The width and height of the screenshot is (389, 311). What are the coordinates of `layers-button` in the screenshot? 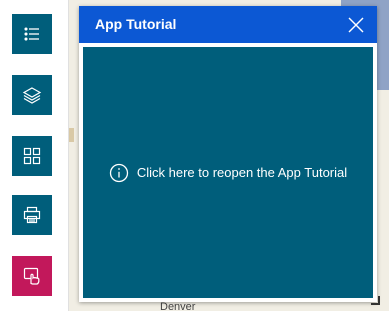 It's located at (32, 95).